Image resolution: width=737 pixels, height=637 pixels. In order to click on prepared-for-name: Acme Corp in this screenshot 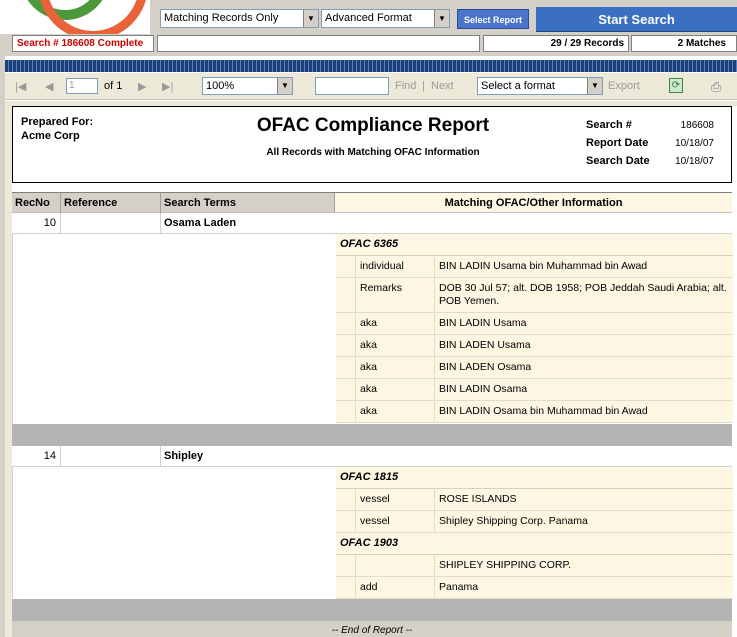, I will do `click(50, 136)`.